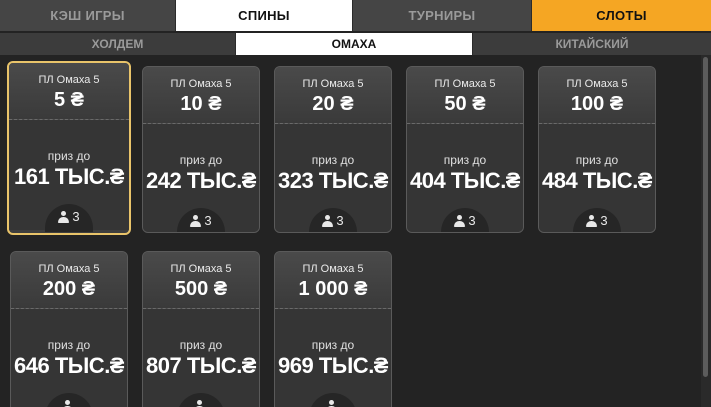 The width and height of the screenshot is (711, 407). I want to click on card-header: ПЛ Омаха 5 200 ₴, so click(69, 280).